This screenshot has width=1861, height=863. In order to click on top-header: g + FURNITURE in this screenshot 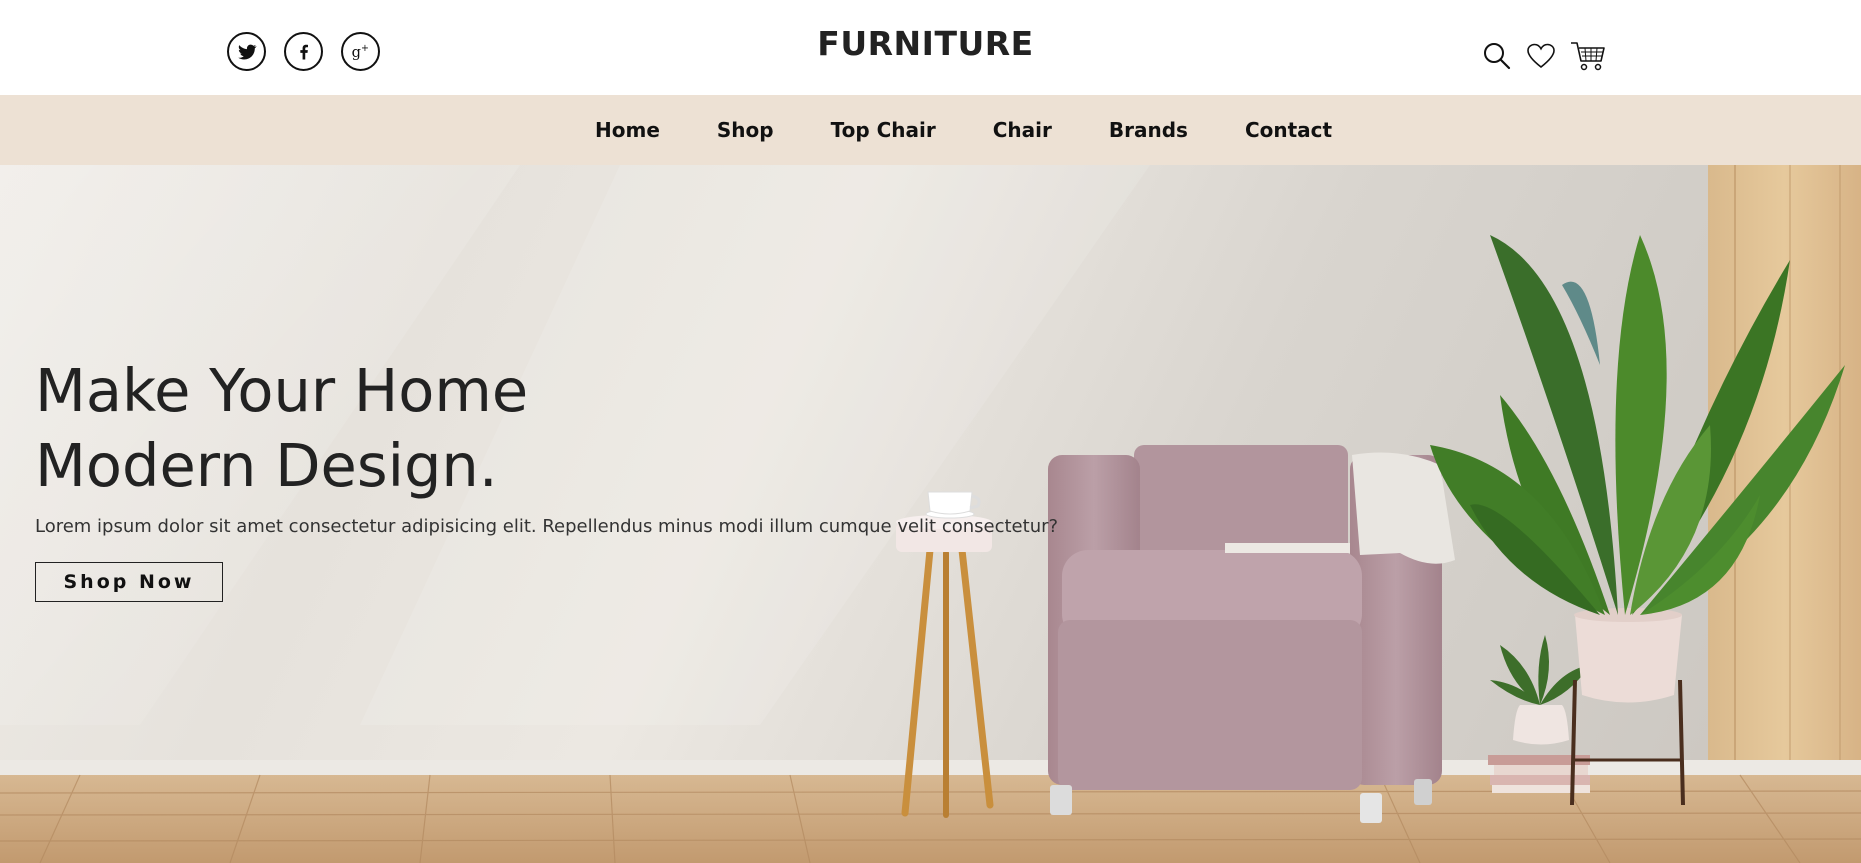, I will do `click(930, 47)`.